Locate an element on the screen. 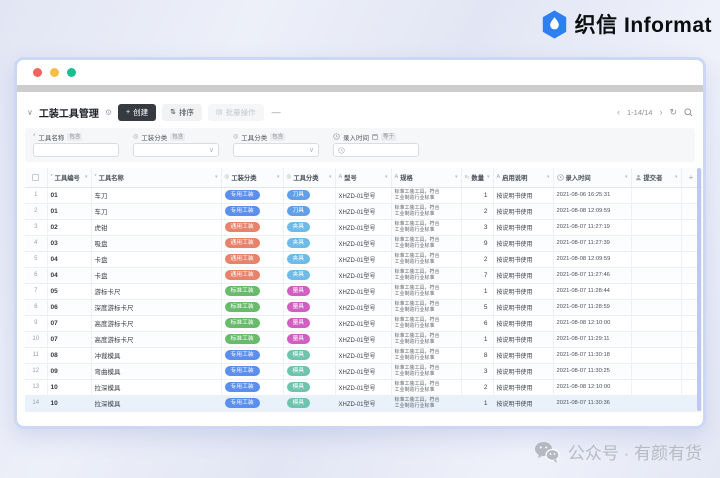 The height and width of the screenshot is (478, 720). row-number-cell: 4 is located at coordinates (36, 243).